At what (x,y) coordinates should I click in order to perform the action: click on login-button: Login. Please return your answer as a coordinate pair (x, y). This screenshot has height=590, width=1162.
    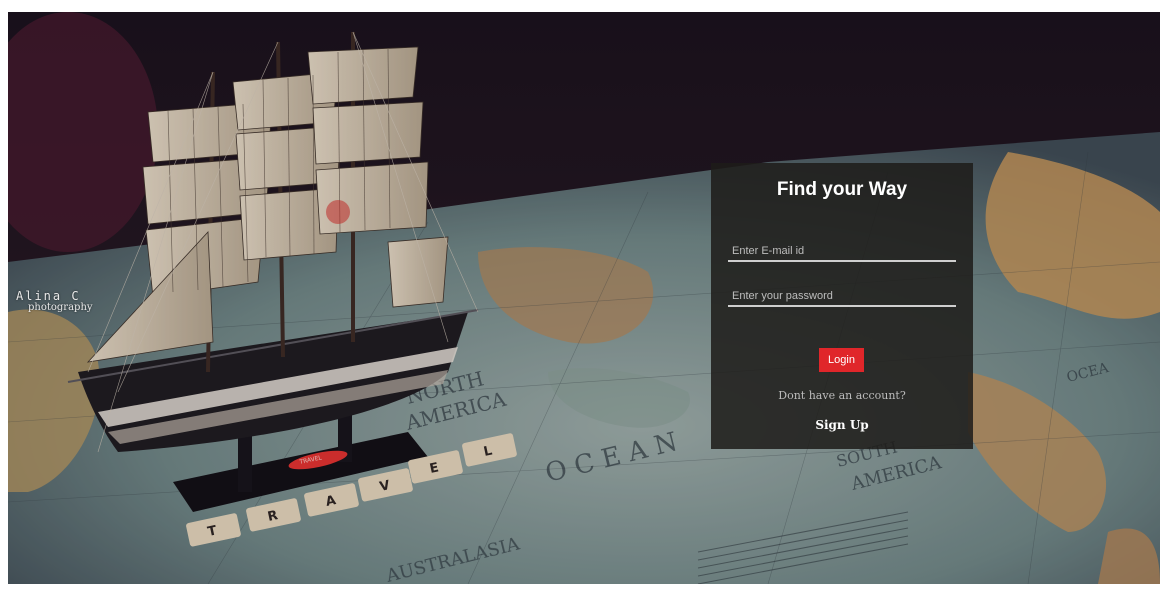
    Looking at the image, I should click on (841, 360).